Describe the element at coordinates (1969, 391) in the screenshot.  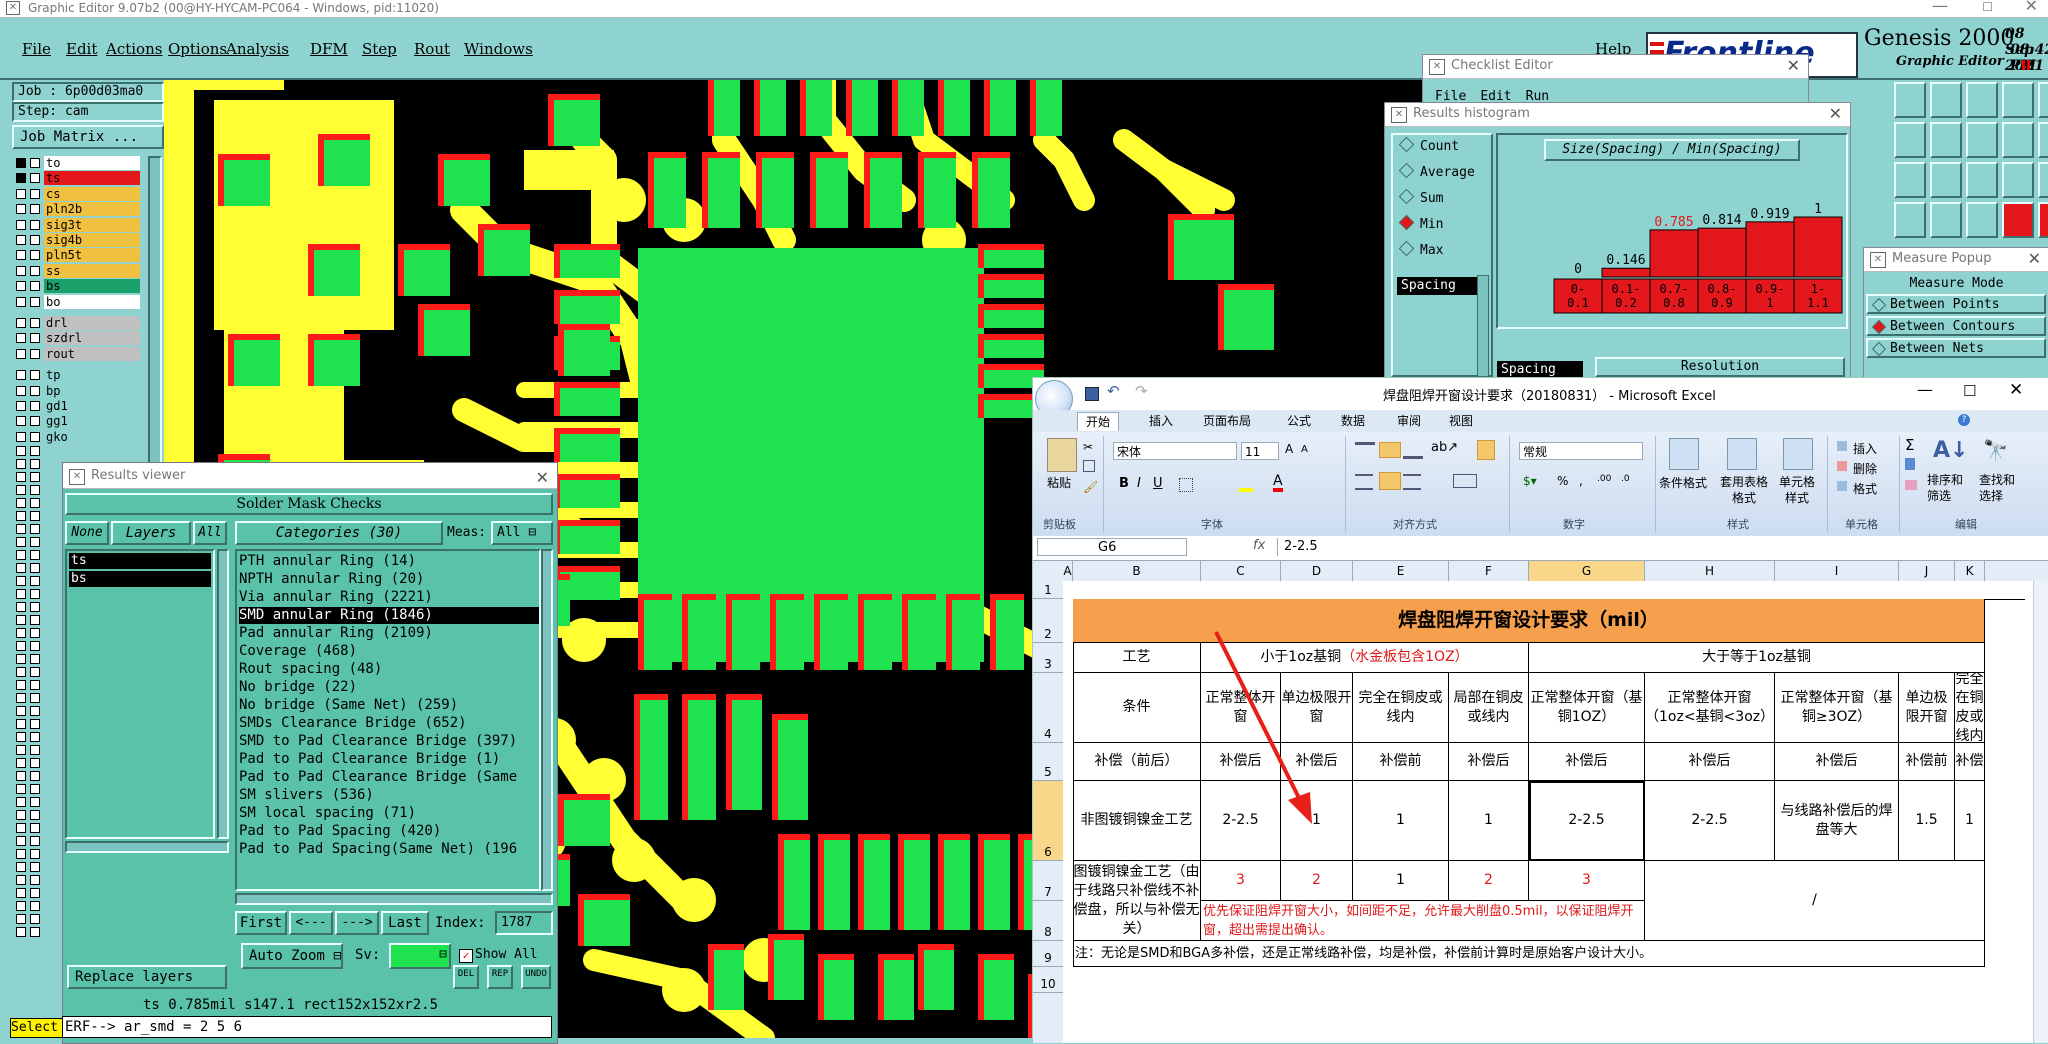
I see `excel-maximize-icon: ☐` at that location.